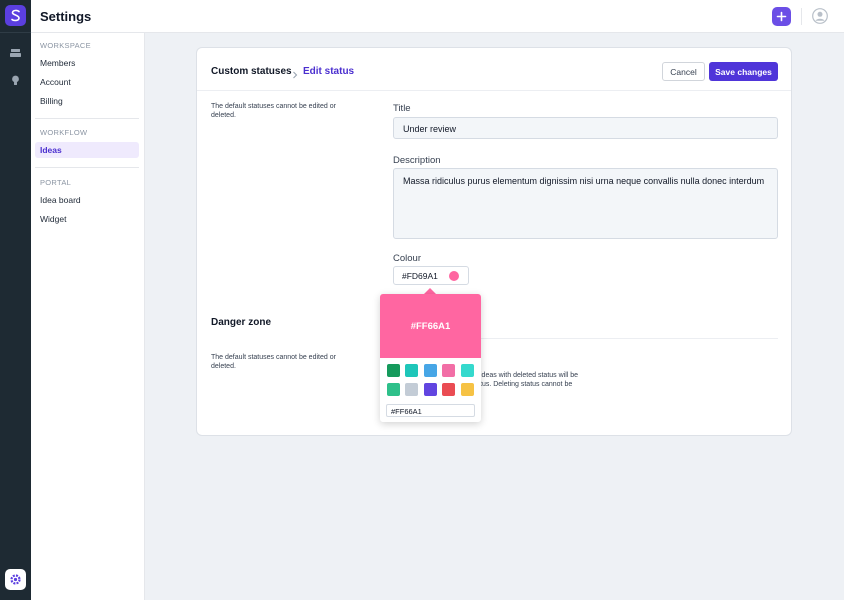 The image size is (844, 600). I want to click on lightbulb-icon, so click(15, 80).